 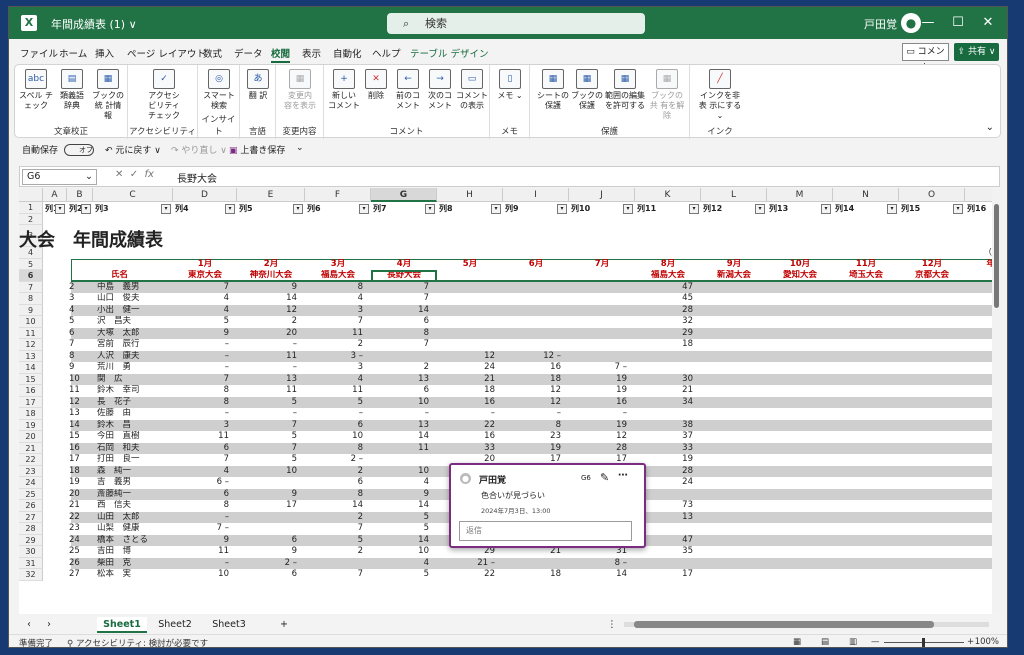 I want to click on column-header: H, so click(x=470, y=195).